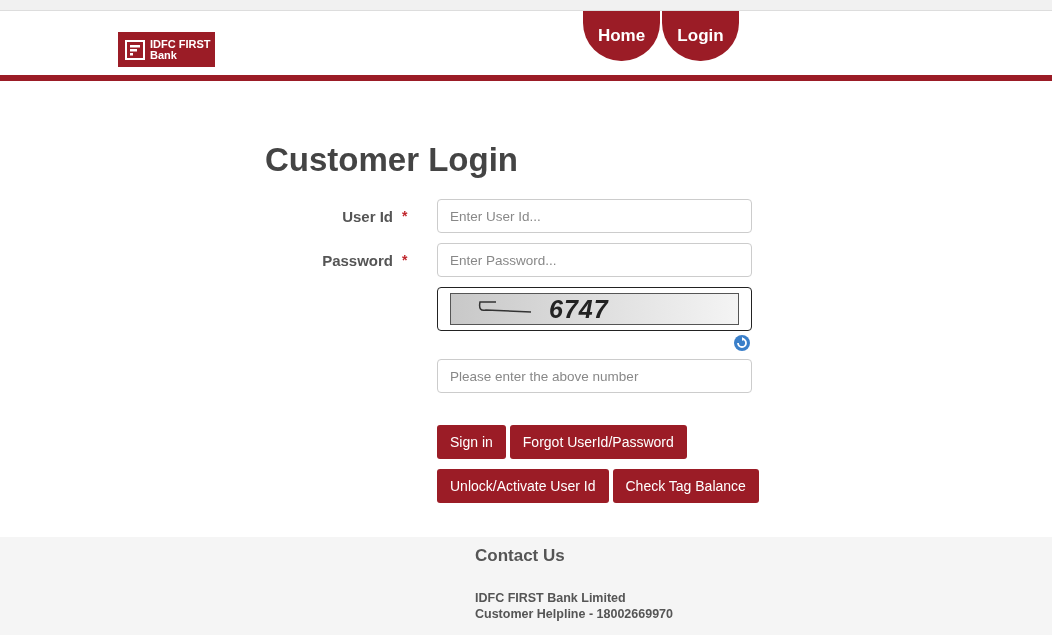 This screenshot has height=635, width=1052. What do you see at coordinates (135, 49) in the screenshot?
I see `logo-icon` at bounding box center [135, 49].